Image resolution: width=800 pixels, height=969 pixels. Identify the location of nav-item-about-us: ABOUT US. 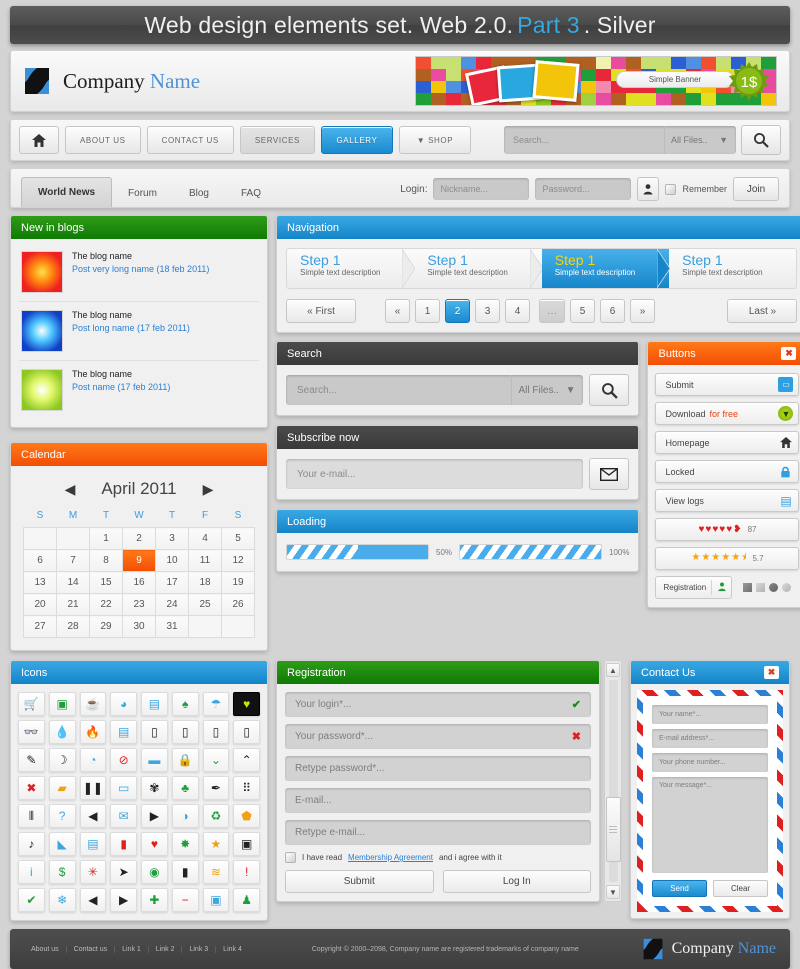
(103, 140).